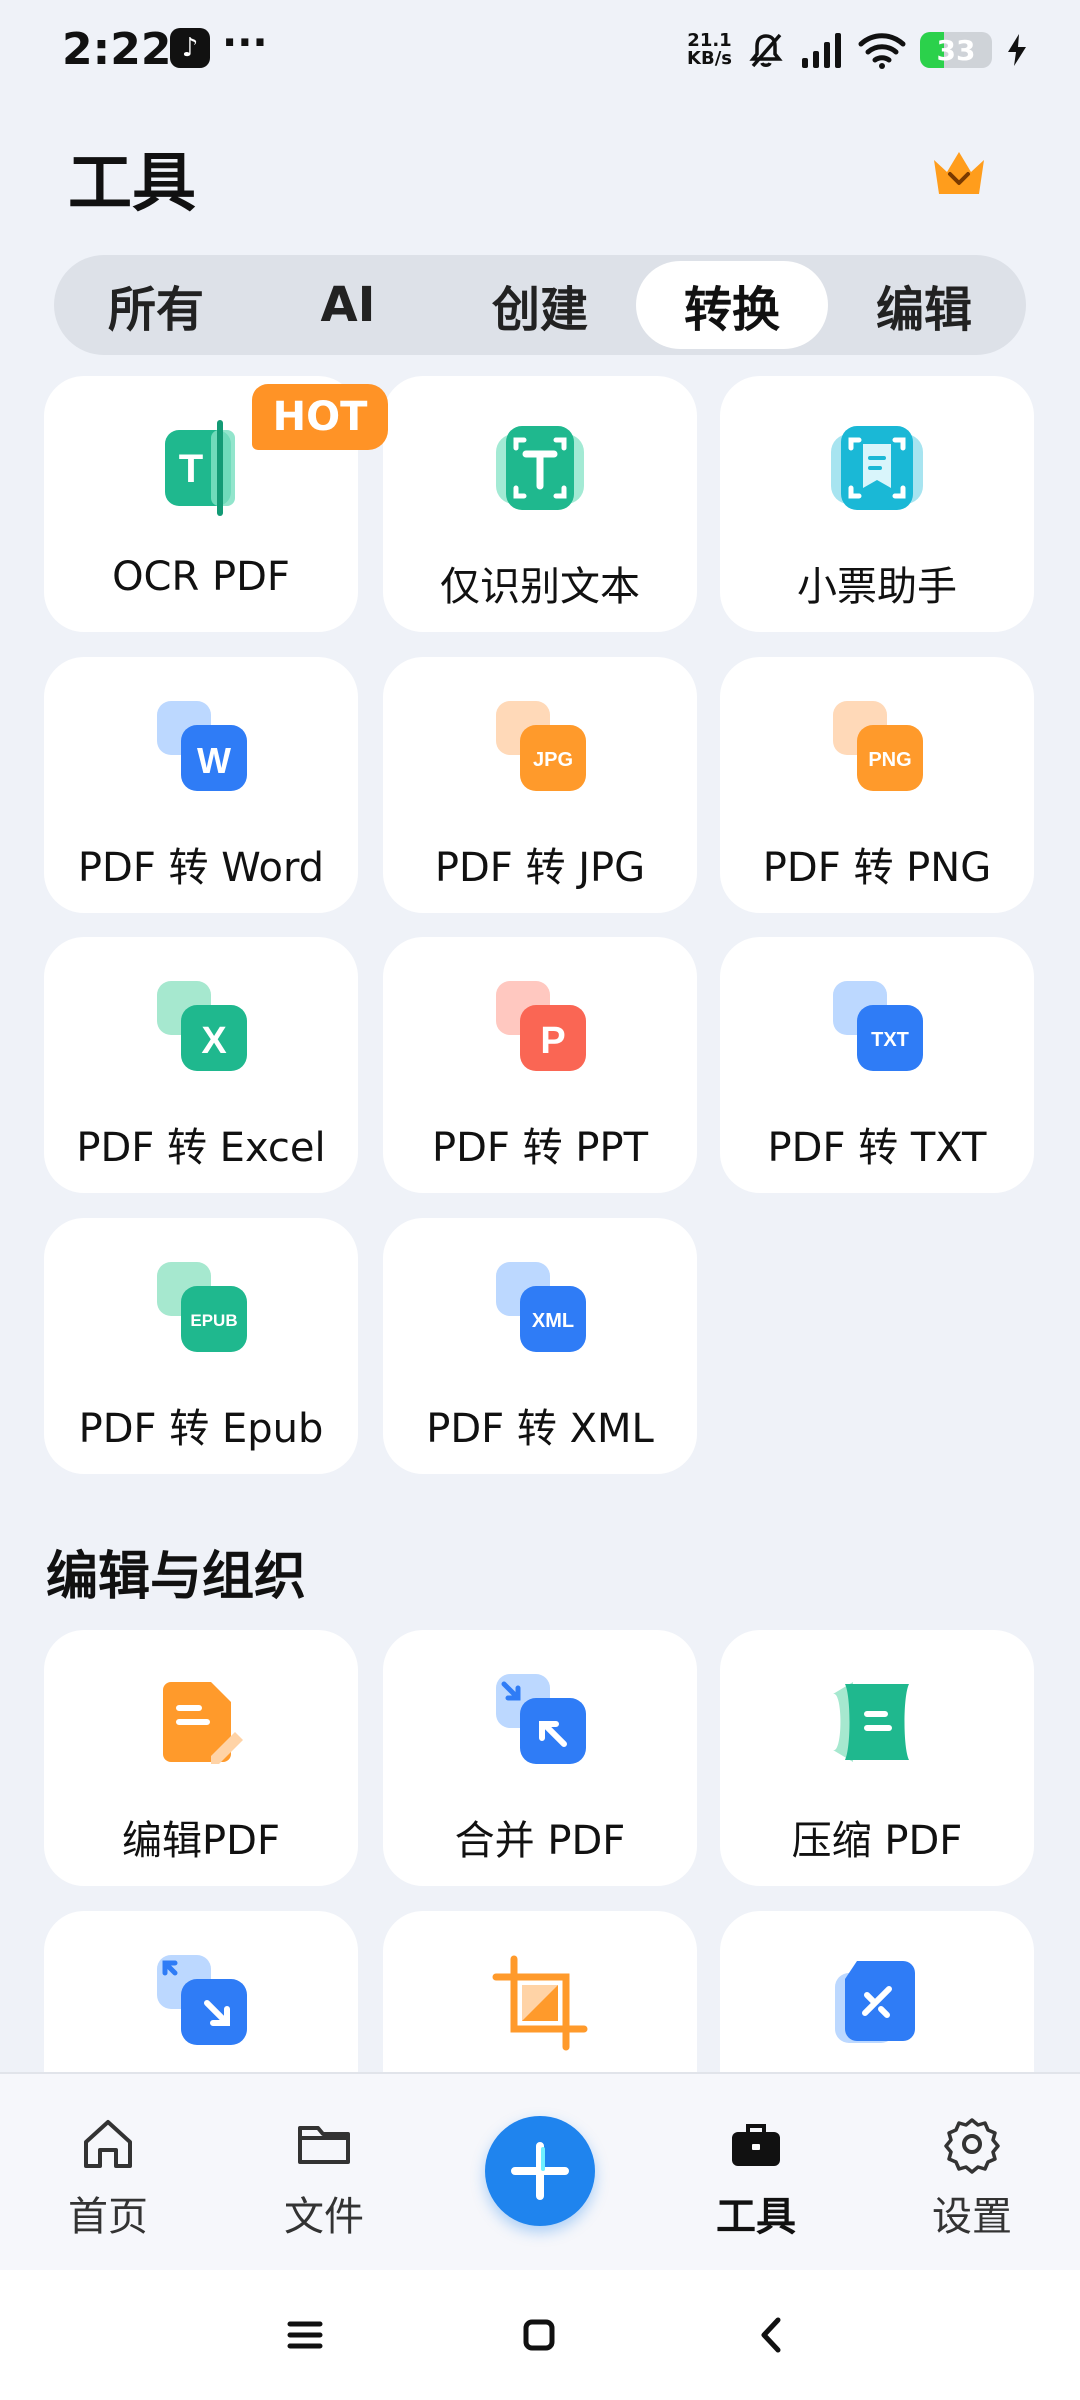 This screenshot has height=2400, width=1080. I want to click on tool-pdf-to-excel: X PDF 转 Excel, so click(201, 1065).